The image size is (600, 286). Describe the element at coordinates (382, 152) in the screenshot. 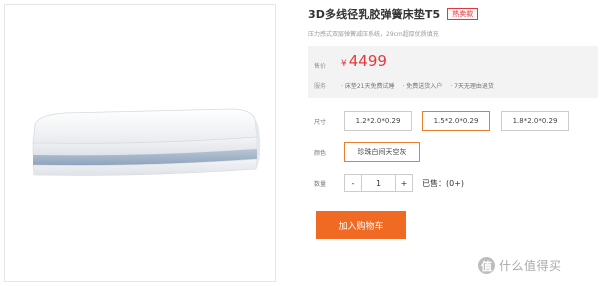

I see `color-option-pearl-white-sky-gray: 珍珠白间天空灰` at that location.